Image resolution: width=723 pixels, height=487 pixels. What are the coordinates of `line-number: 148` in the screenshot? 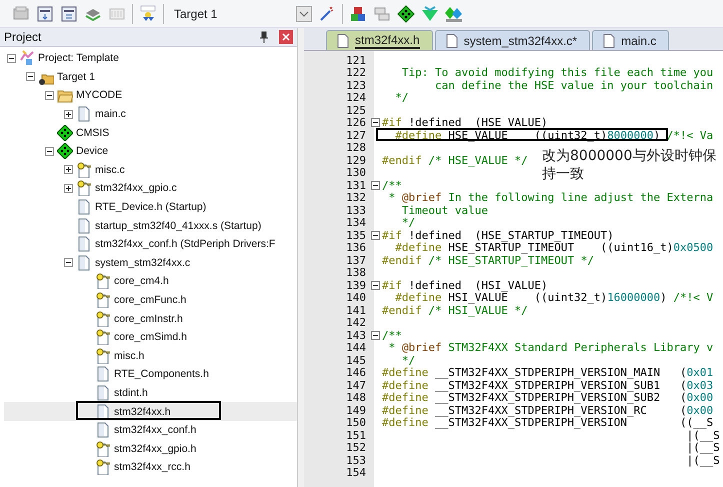 It's located at (355, 397).